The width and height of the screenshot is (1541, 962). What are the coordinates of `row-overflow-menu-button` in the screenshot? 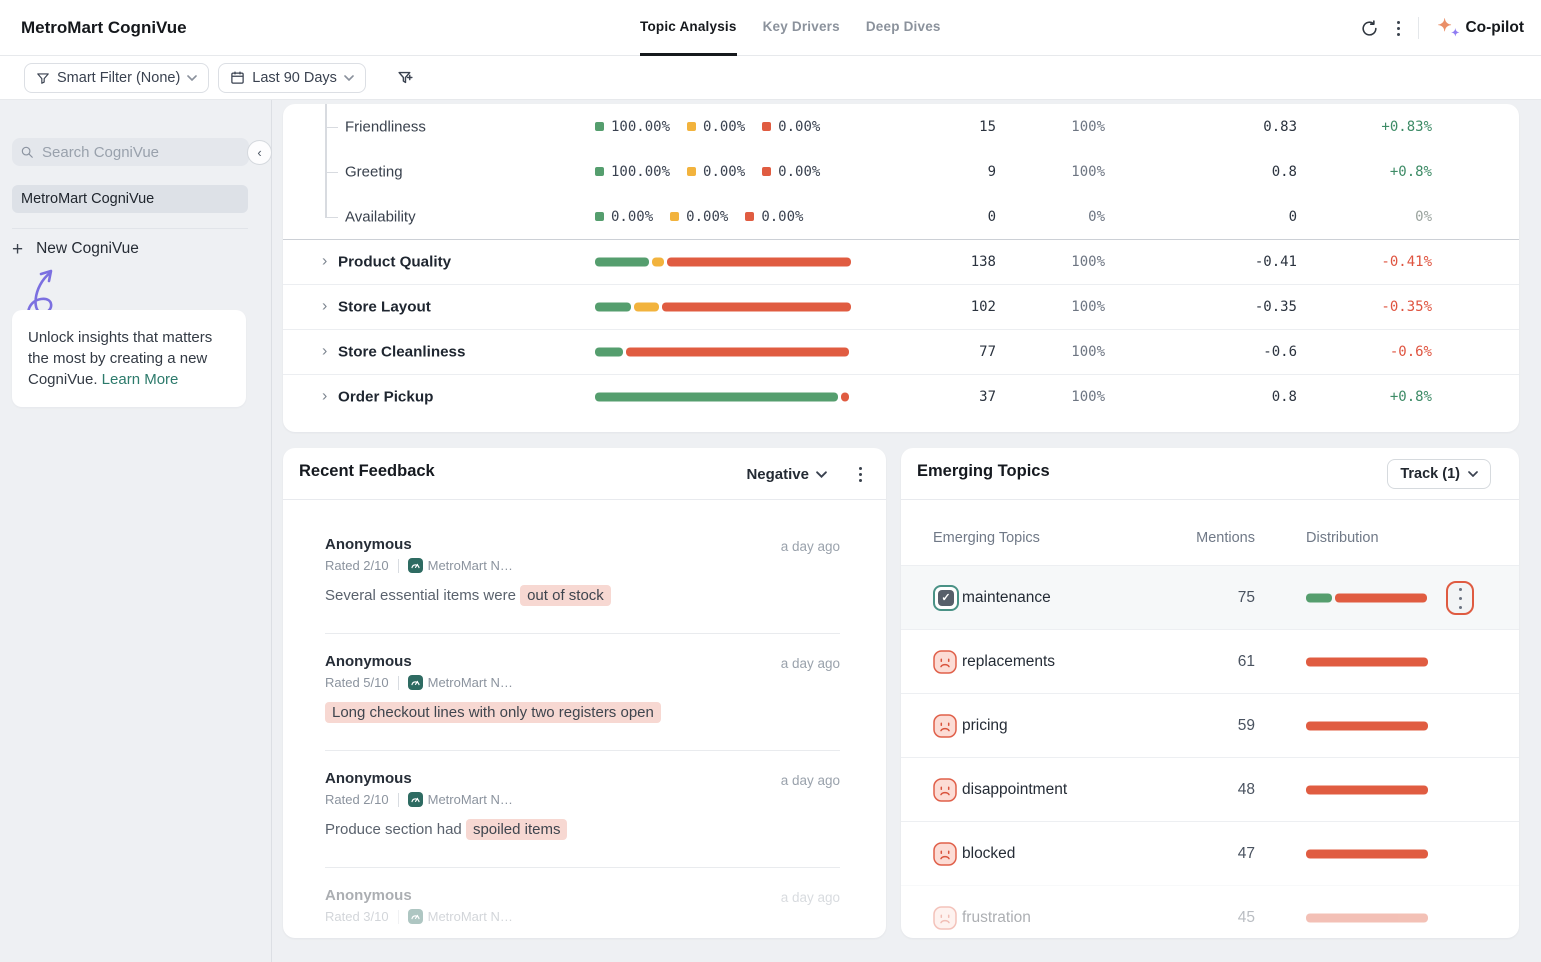 It's located at (1460, 598).